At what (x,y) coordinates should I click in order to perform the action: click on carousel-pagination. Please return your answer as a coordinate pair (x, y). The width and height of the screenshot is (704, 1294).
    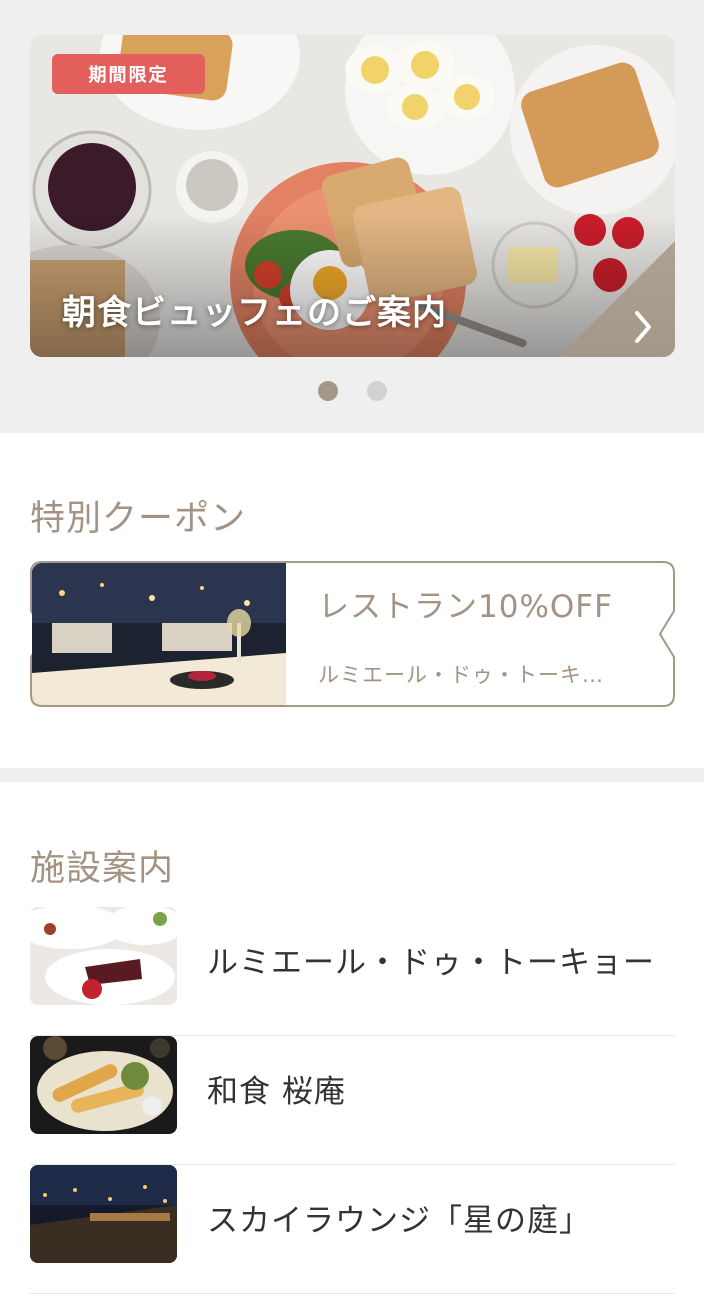
    Looking at the image, I should click on (352, 391).